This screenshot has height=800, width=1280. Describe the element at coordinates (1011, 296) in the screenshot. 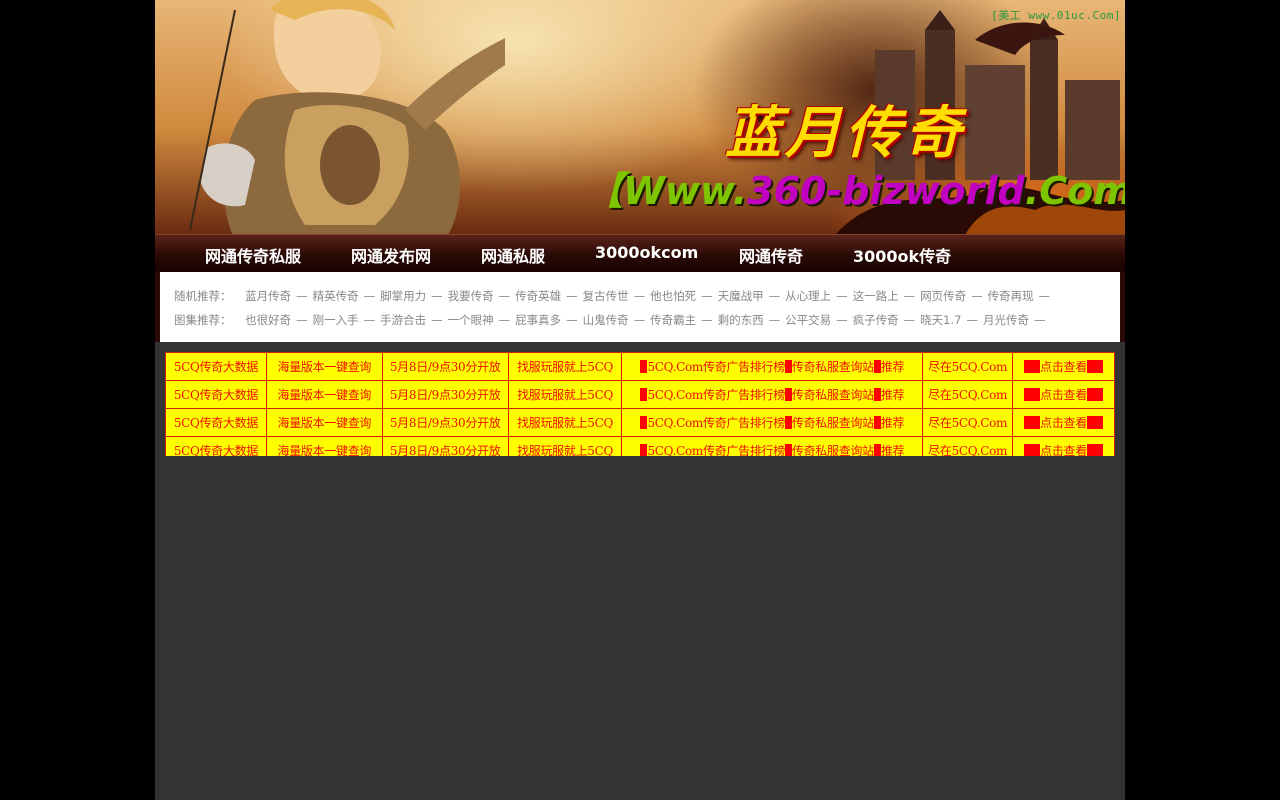

I see `random-recommend-link: 传奇再现` at that location.